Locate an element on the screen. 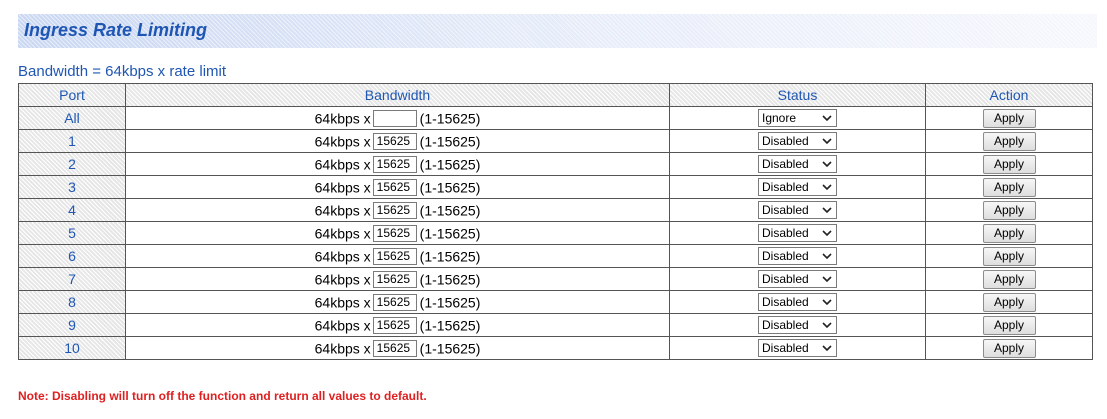 Image resolution: width=1107 pixels, height=419 pixels. header-action: Action is located at coordinates (1009, 95).